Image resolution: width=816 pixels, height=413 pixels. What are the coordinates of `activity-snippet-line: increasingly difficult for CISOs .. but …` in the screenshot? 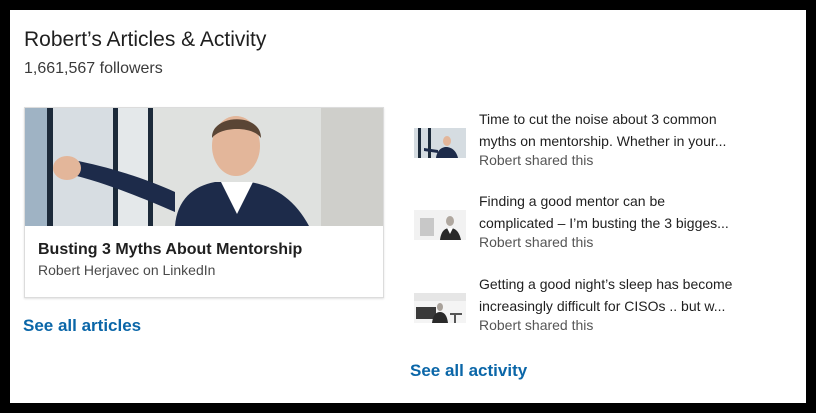 It's located at (602, 306).